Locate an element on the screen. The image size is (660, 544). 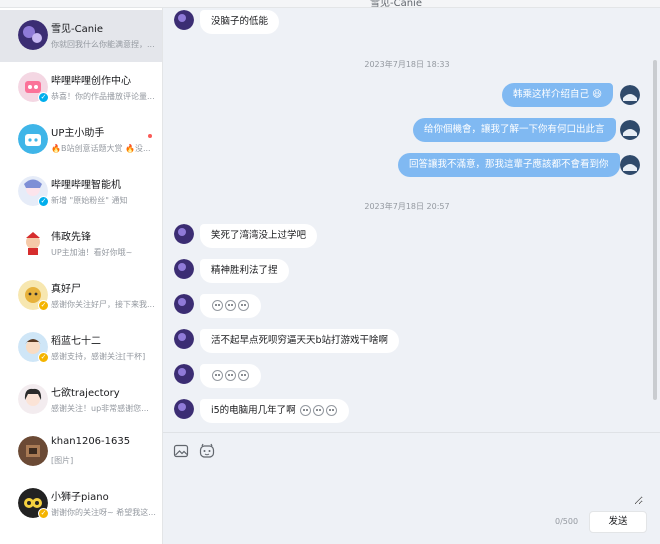
image-icon is located at coordinates (181, 451).